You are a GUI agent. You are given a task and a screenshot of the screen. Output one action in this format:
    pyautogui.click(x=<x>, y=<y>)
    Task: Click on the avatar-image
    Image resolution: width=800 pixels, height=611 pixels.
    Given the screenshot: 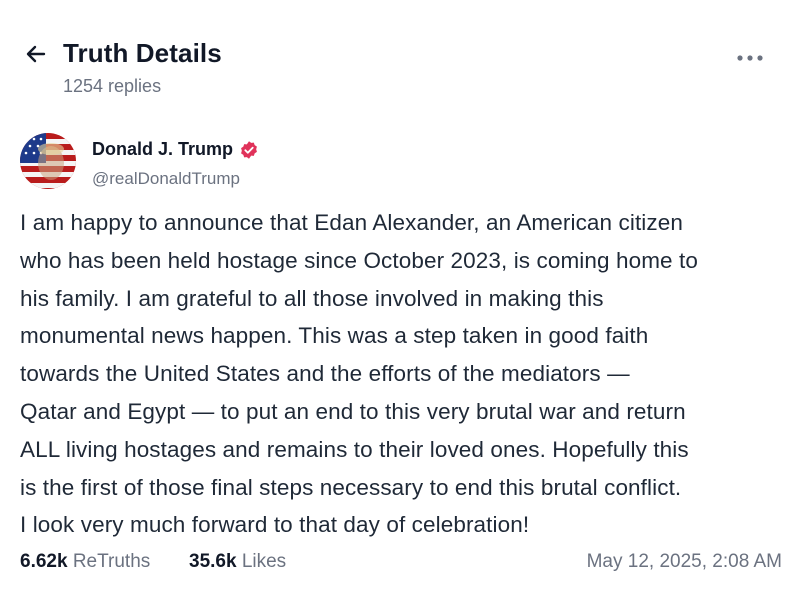 What is the action you would take?
    pyautogui.click(x=48, y=161)
    